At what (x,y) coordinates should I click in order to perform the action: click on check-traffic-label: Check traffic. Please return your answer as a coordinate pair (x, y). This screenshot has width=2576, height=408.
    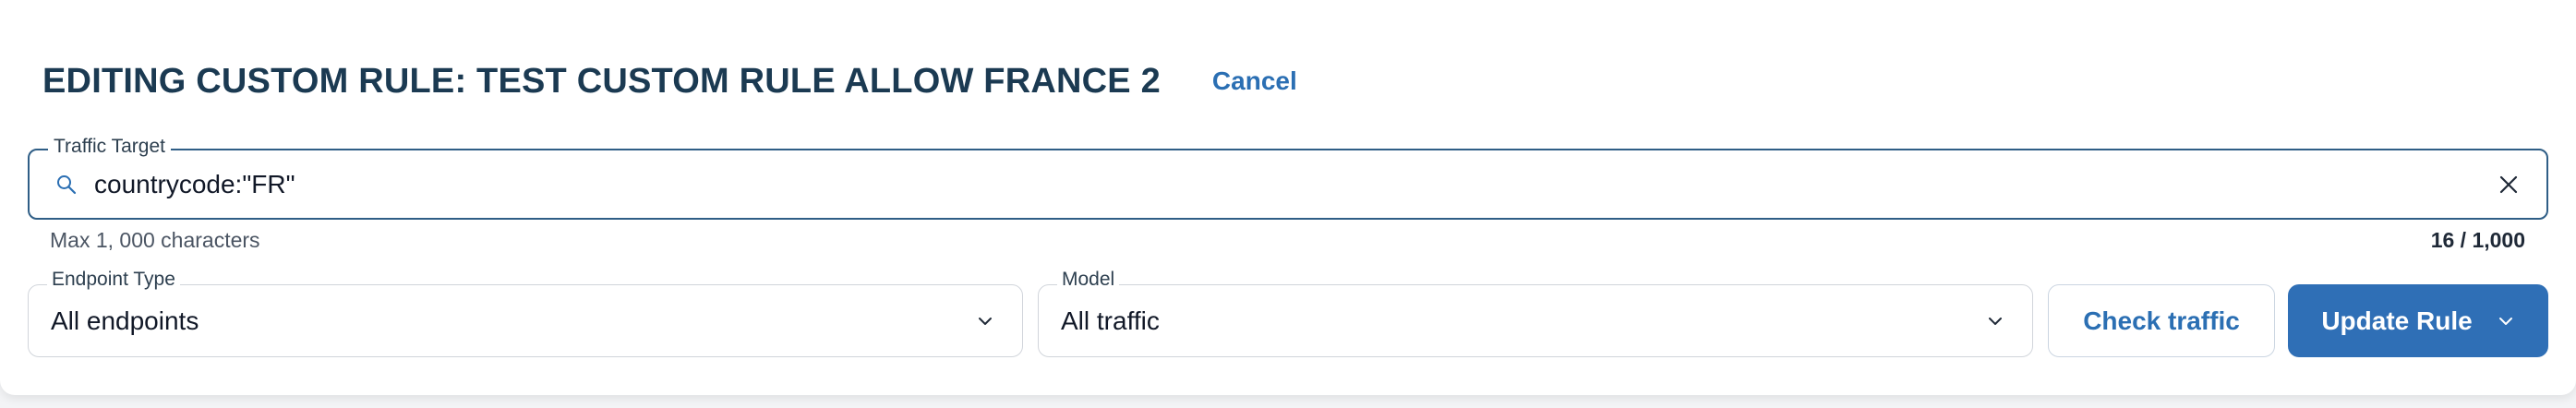
    Looking at the image, I should click on (2161, 320).